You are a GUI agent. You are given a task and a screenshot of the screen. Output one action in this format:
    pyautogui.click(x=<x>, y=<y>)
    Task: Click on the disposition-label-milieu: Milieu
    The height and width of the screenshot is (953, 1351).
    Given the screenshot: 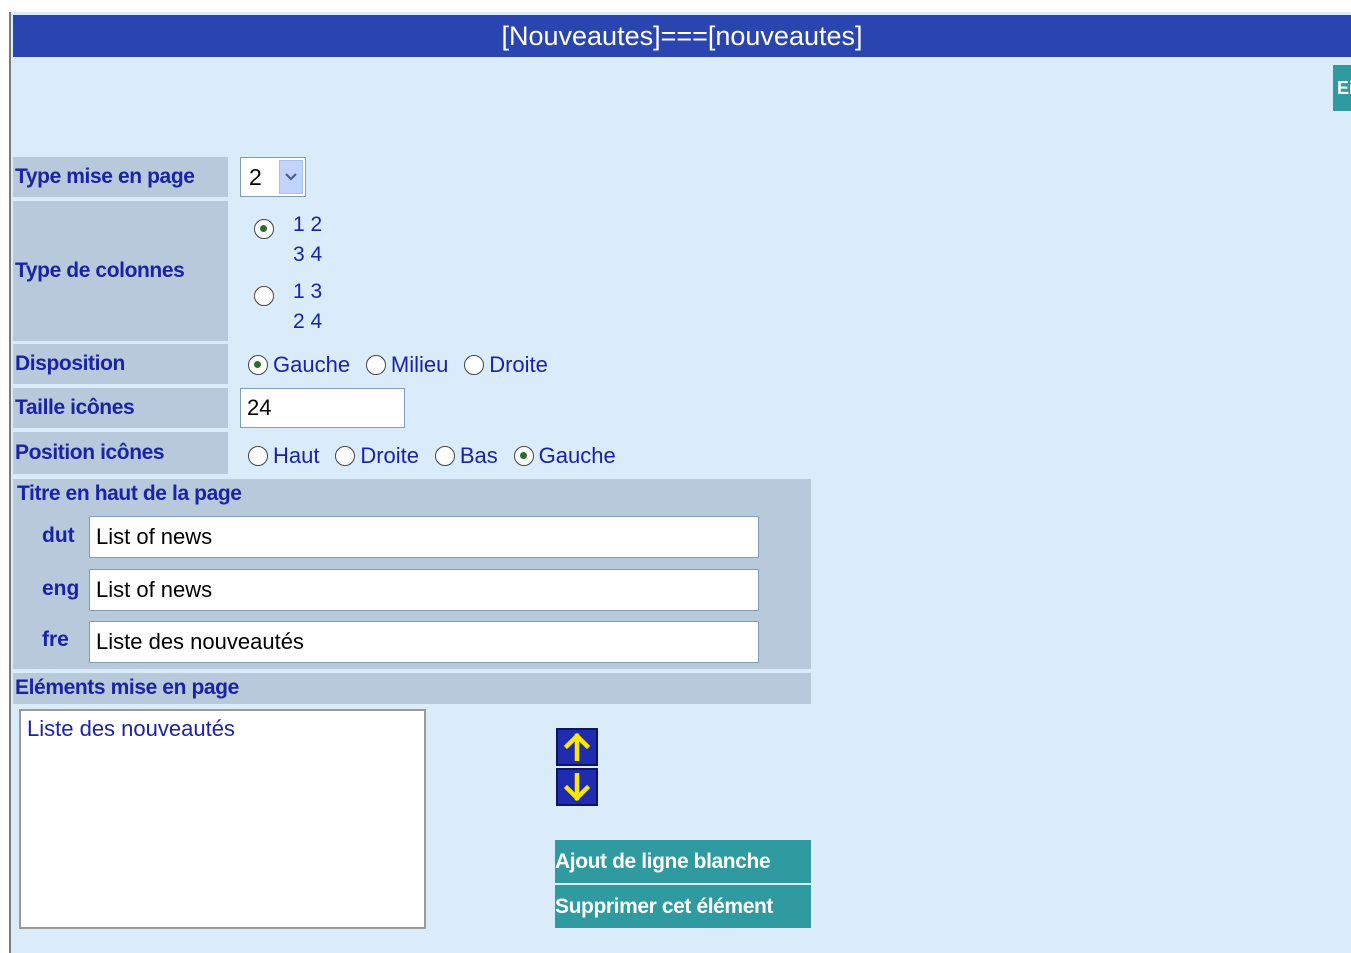 What is the action you would take?
    pyautogui.click(x=419, y=364)
    